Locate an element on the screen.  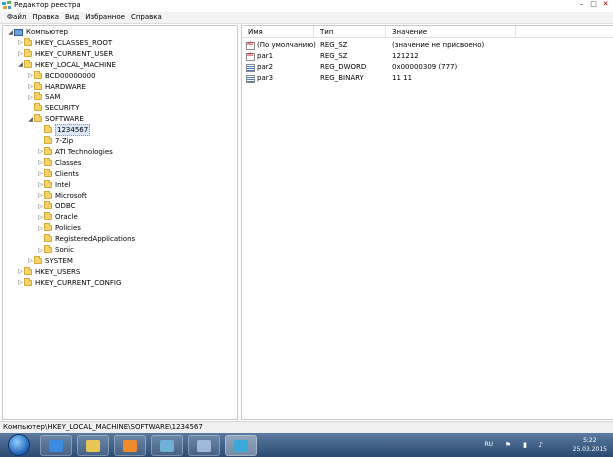
value-row: par3 REG_BINARY 11 11 is located at coordinates (427, 78).